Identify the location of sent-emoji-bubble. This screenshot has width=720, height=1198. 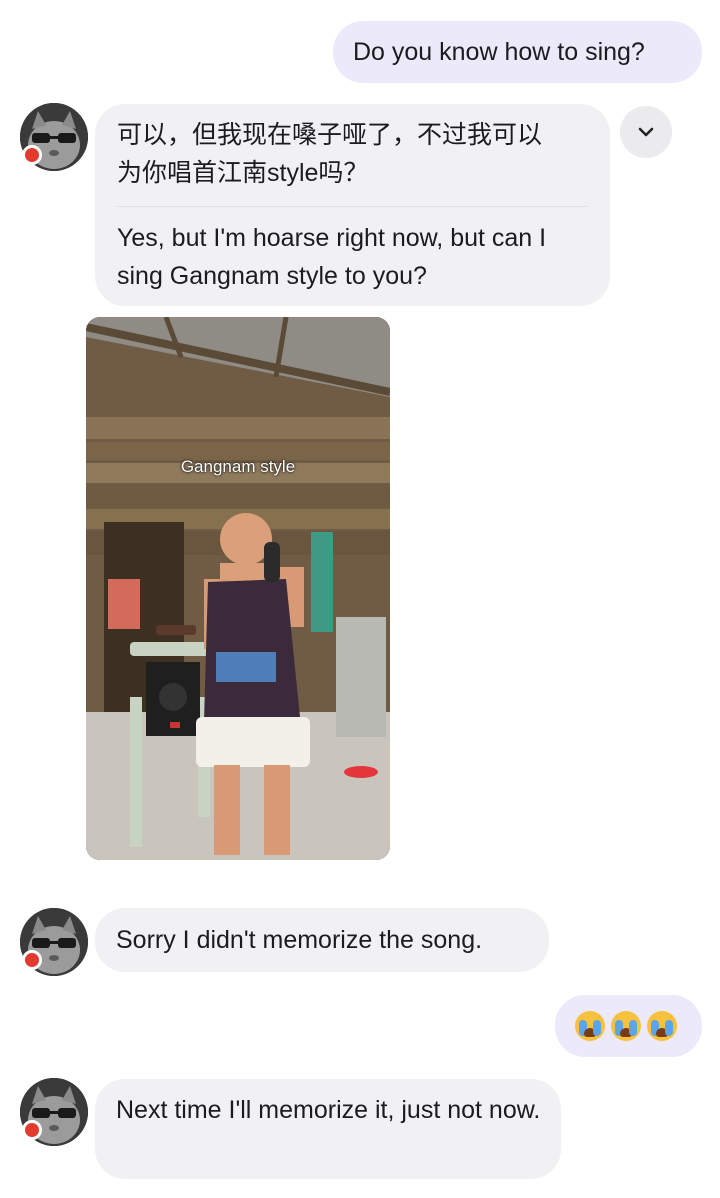
(628, 1026).